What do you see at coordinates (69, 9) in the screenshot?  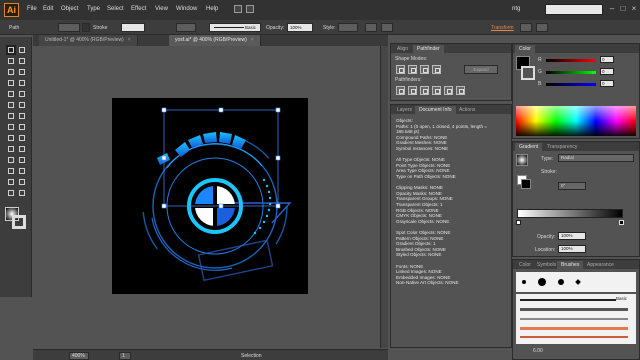 I see `menu-object: Object` at bounding box center [69, 9].